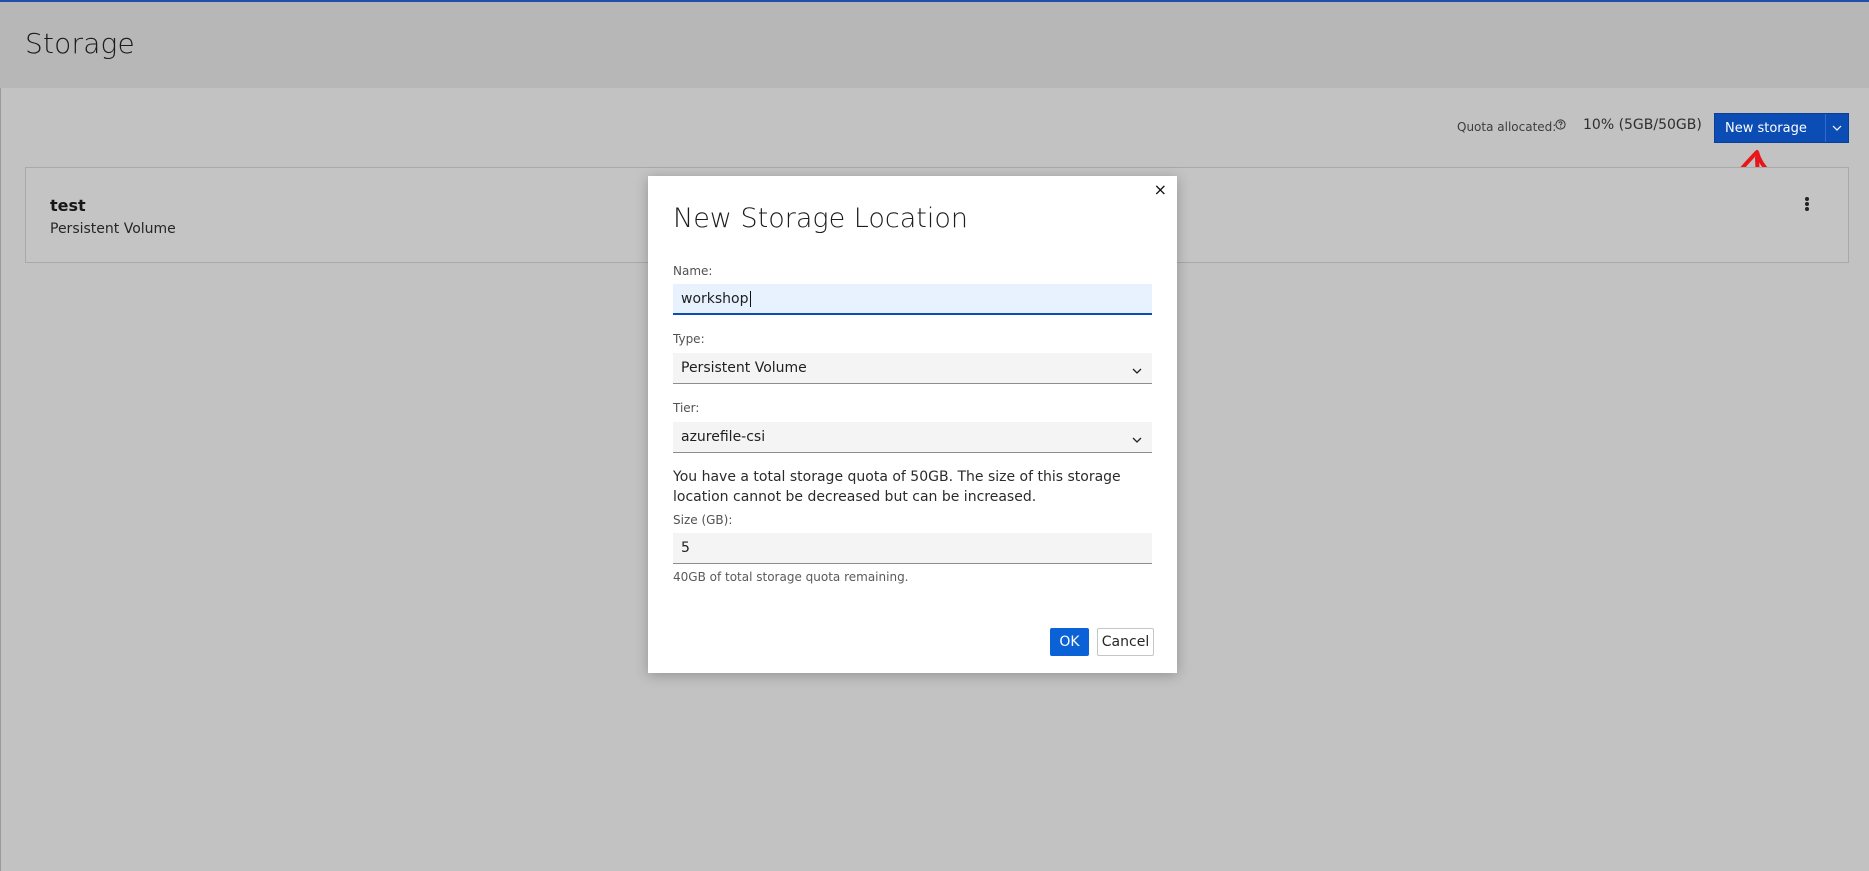  Describe the element at coordinates (934, 45) in the screenshot. I see `page-header: Storage` at that location.